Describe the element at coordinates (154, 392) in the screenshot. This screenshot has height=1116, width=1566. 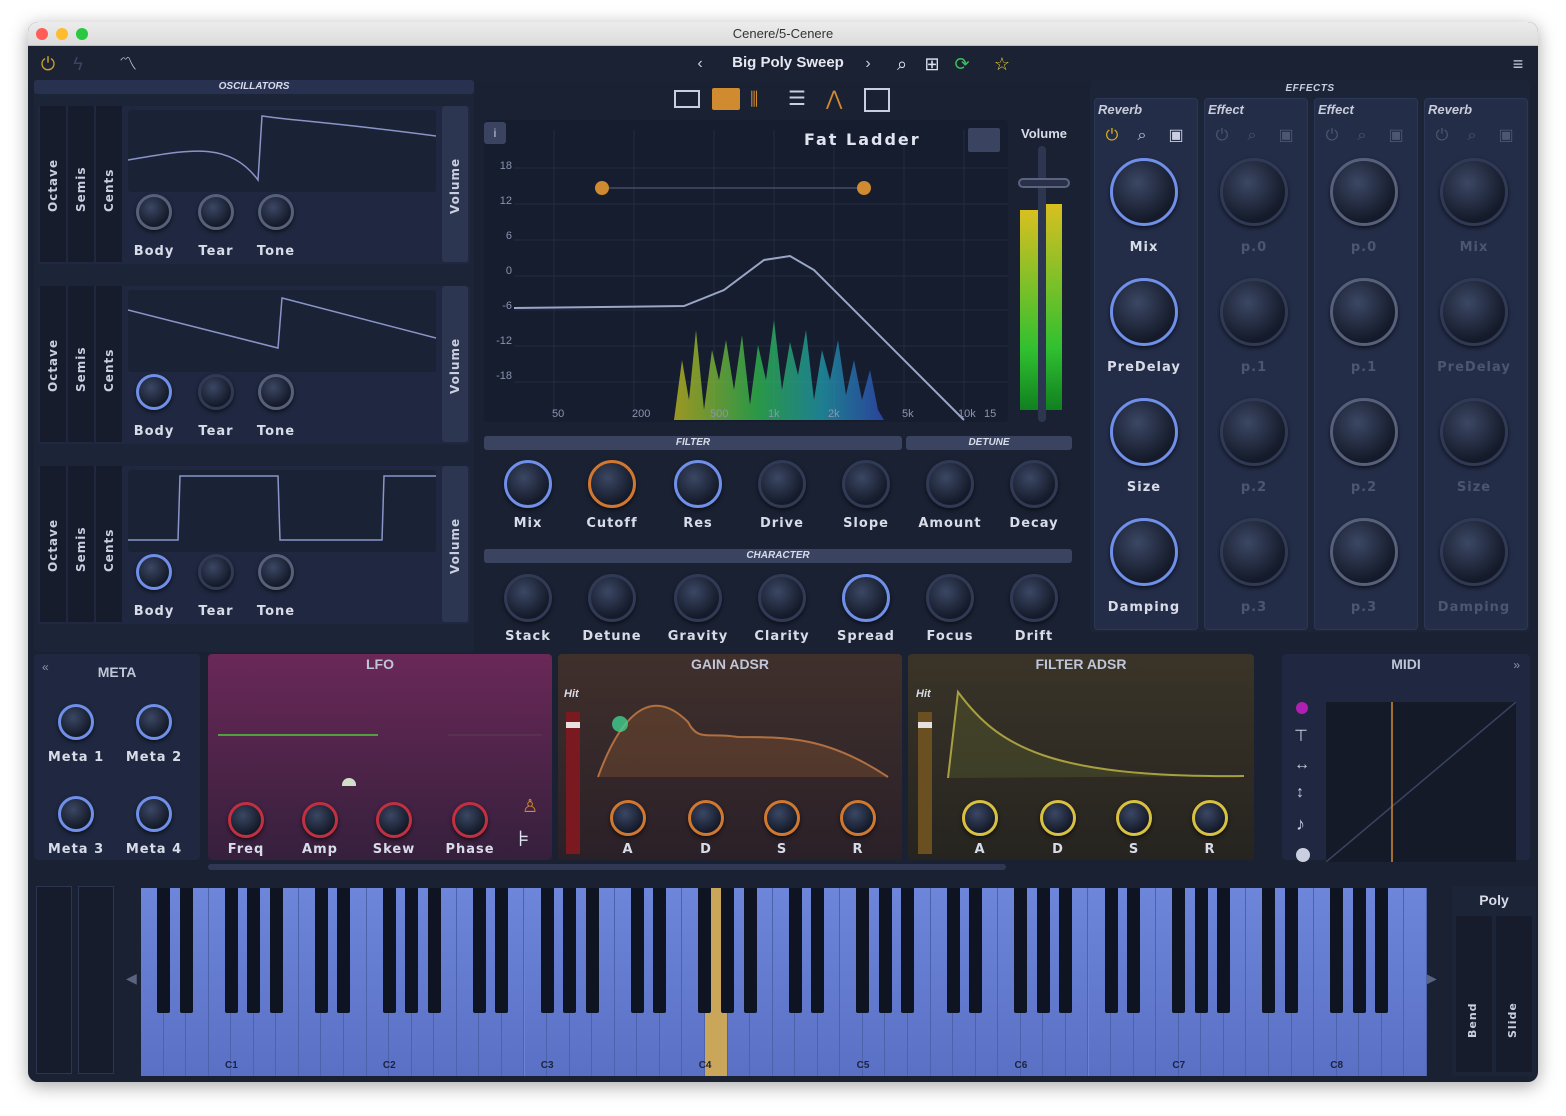
I see `osc-2-body-knob` at that location.